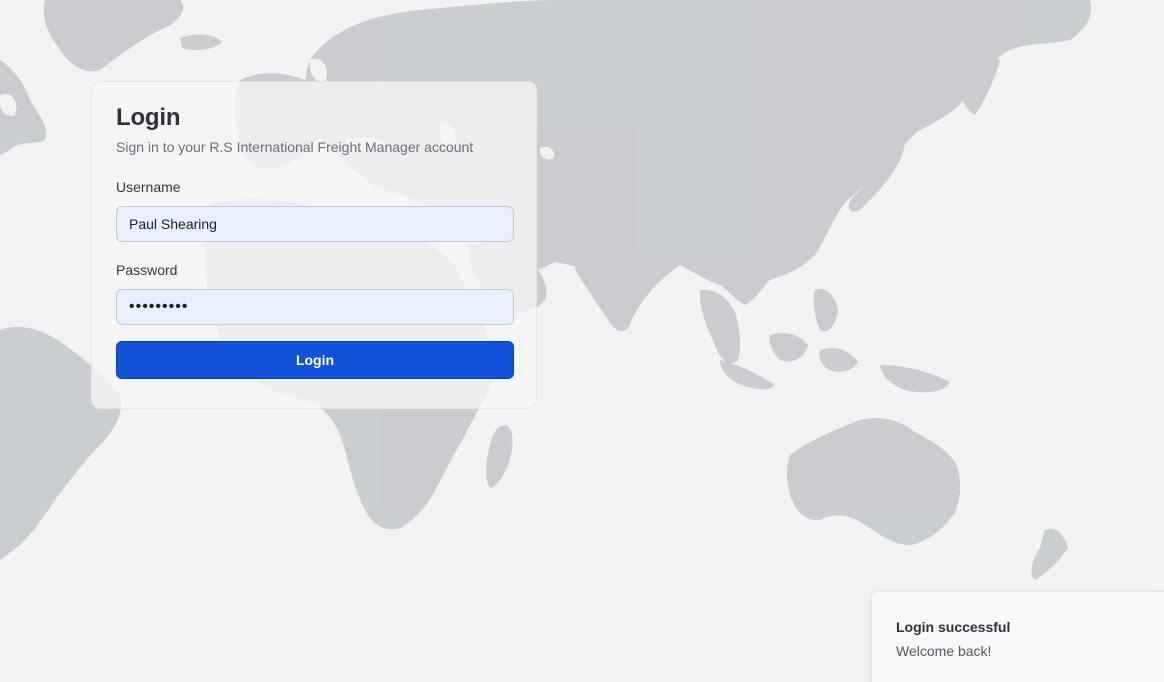 The width and height of the screenshot is (1164, 682). Describe the element at coordinates (1017, 636) in the screenshot. I see `toast-notification: Login successful Welcome back!` at that location.